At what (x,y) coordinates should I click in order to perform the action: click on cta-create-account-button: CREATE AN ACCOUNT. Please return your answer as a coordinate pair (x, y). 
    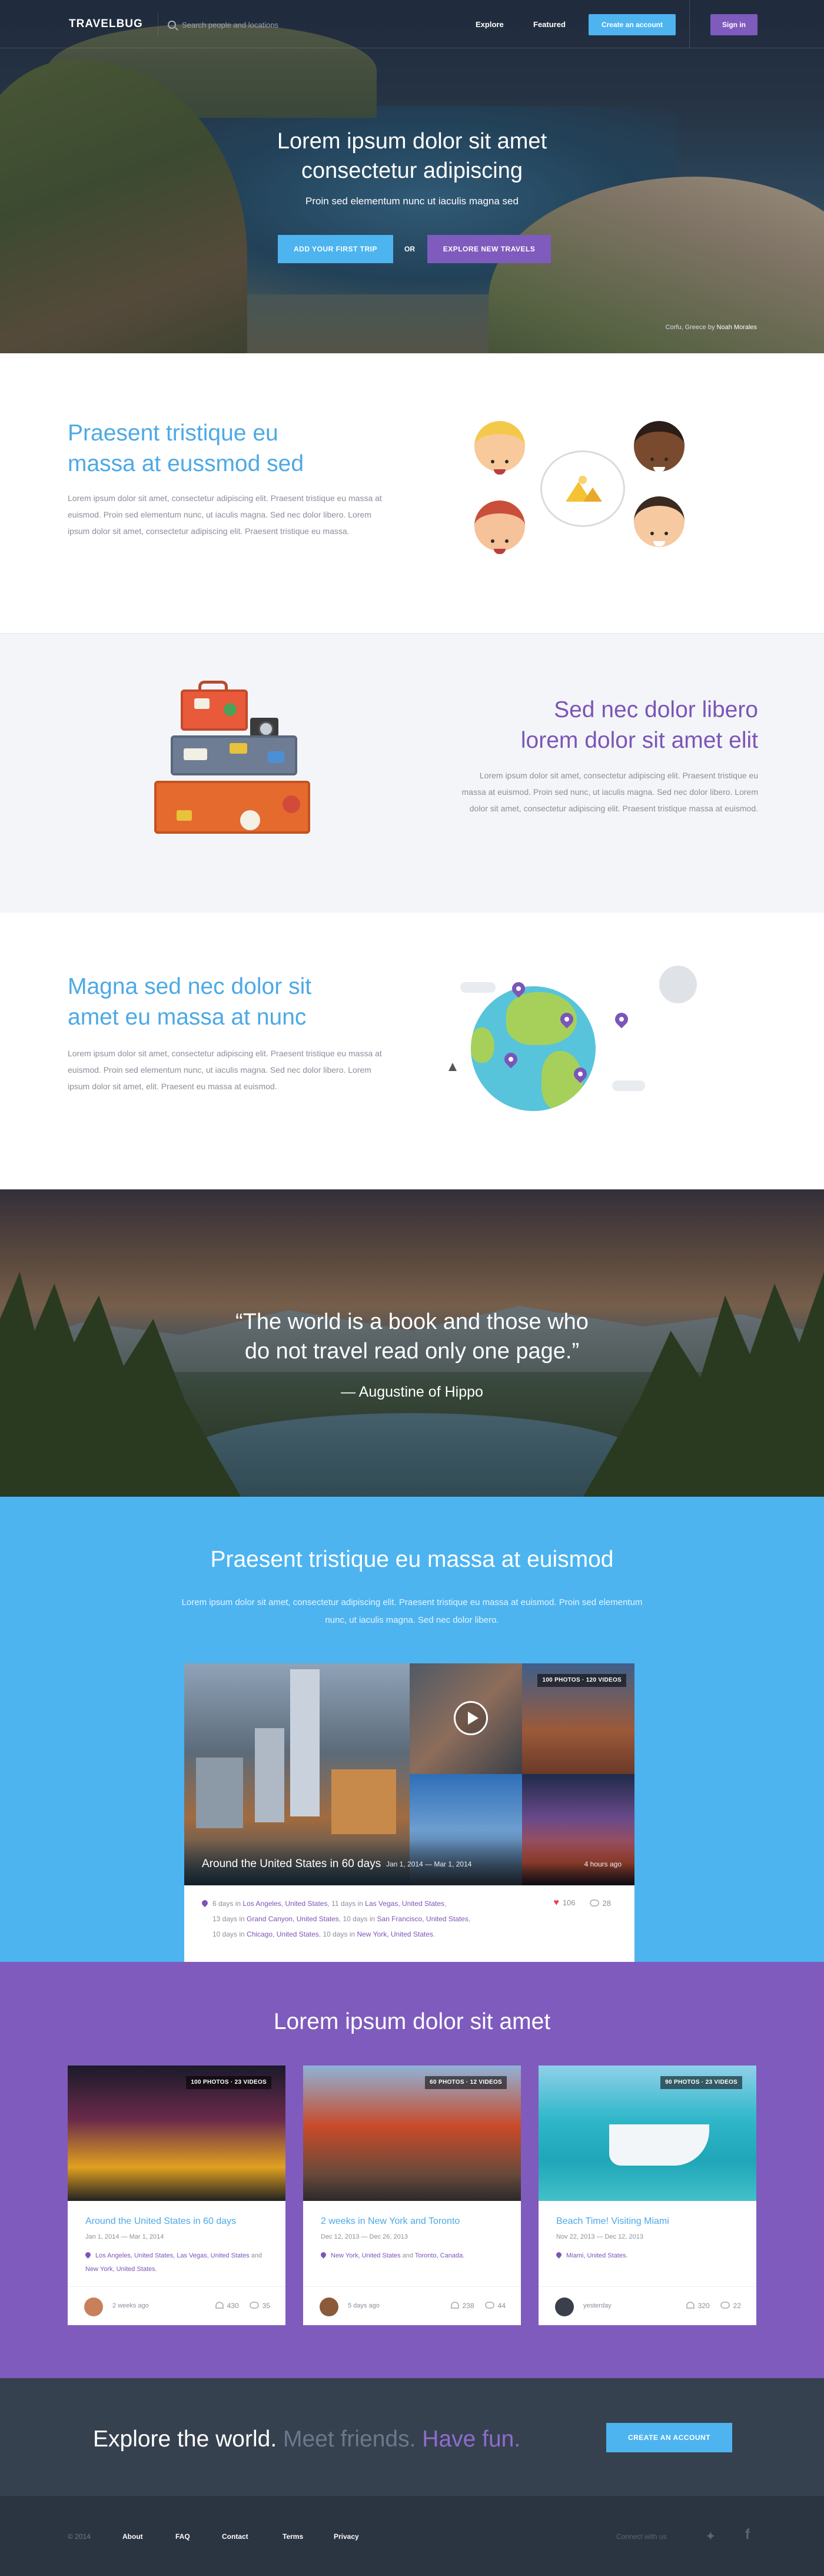
    Looking at the image, I should click on (669, 2437).